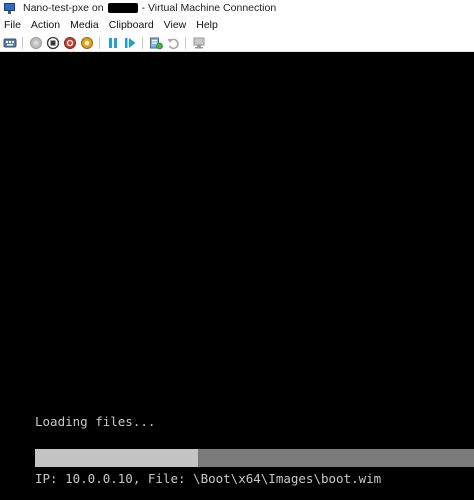 The width and height of the screenshot is (474, 500). I want to click on turn-off-icon, so click(53, 42).